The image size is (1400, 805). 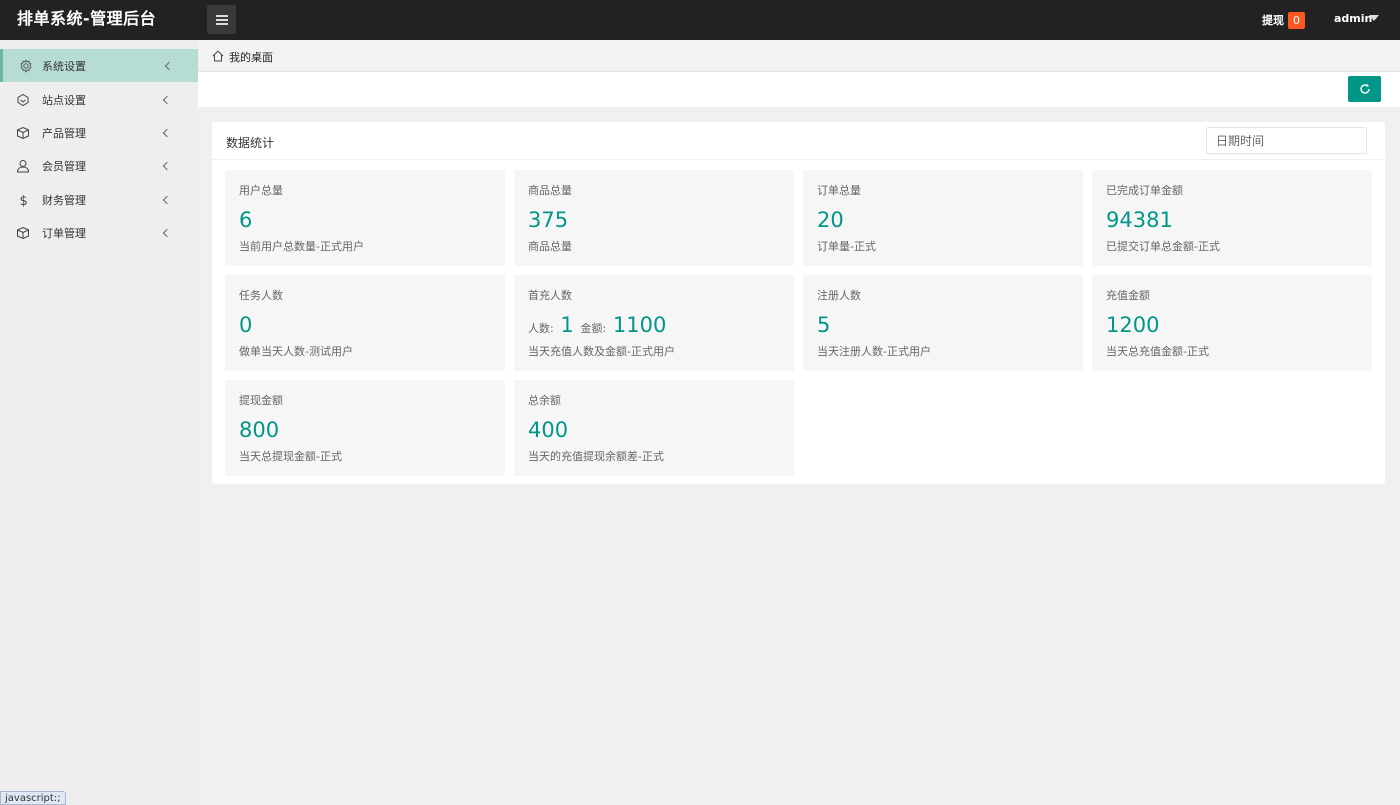 What do you see at coordinates (290, 456) in the screenshot?
I see `stat-desc: 当天总提现金额-正式` at bounding box center [290, 456].